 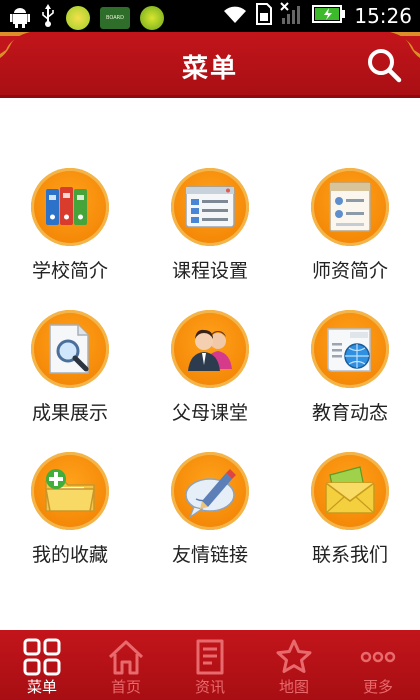 I want to click on menu-item-faculty-intro: 师资简介, so click(x=350, y=225).